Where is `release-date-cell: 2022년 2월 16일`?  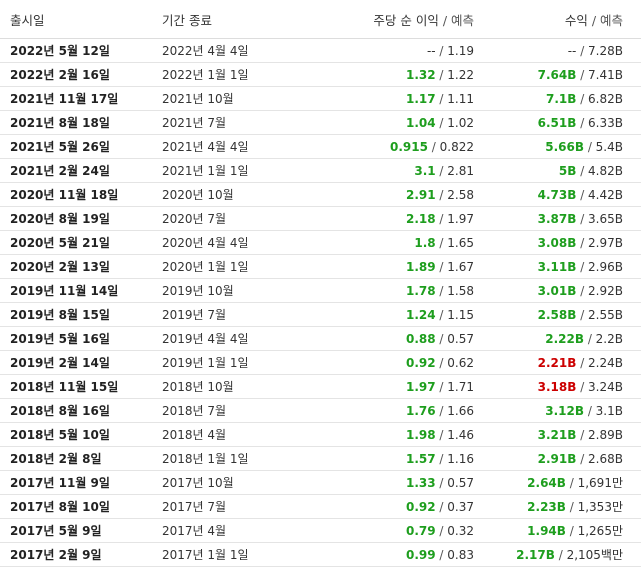 release-date-cell: 2022년 2월 16일 is located at coordinates (81, 74).